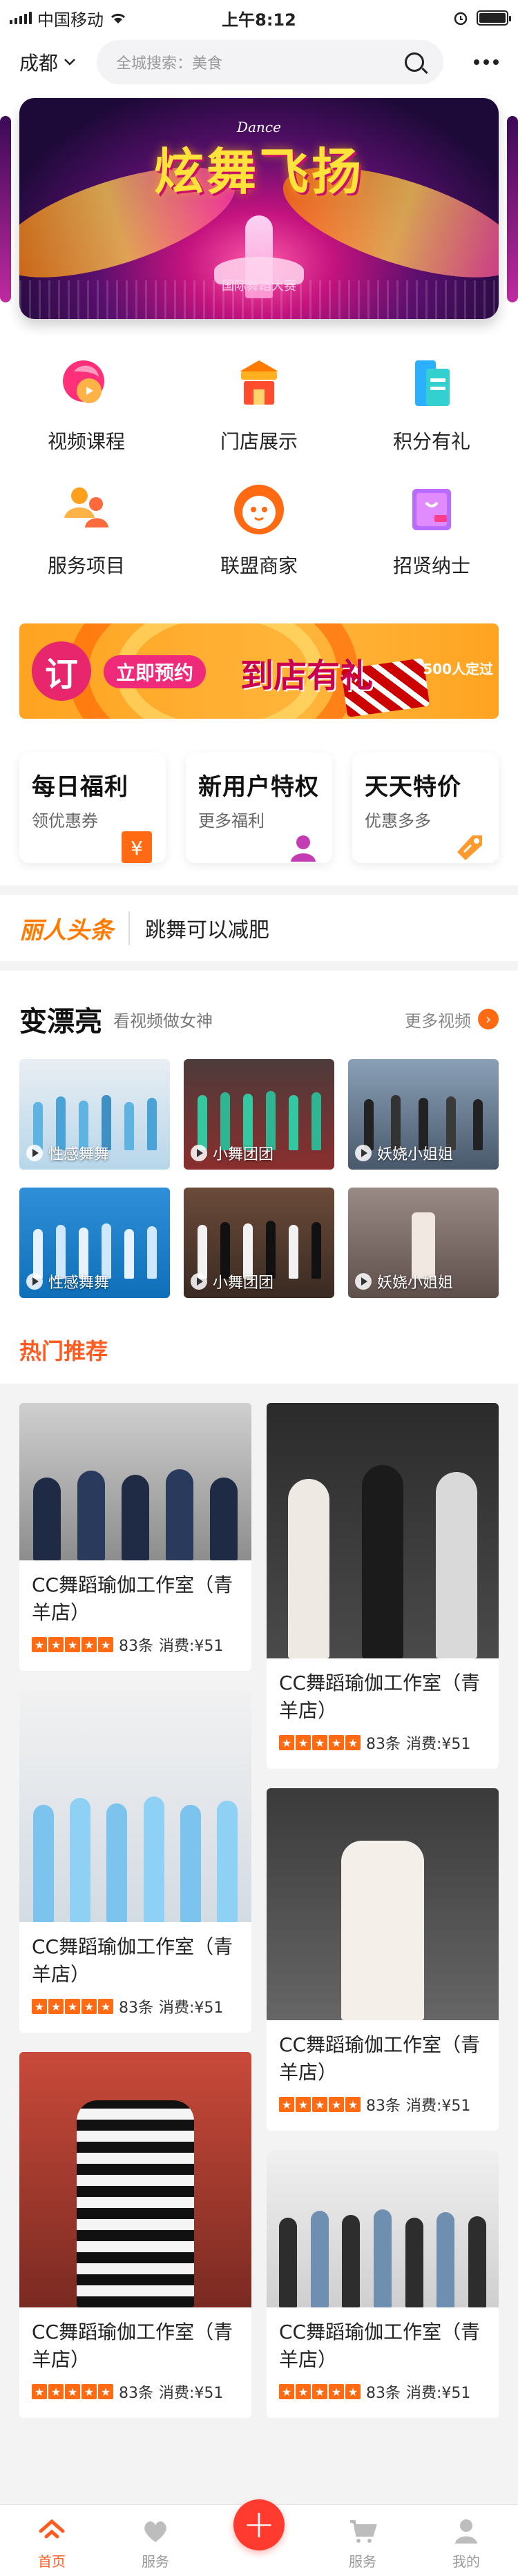  I want to click on video-caption: 妖娆小姐姐, so click(404, 1153).